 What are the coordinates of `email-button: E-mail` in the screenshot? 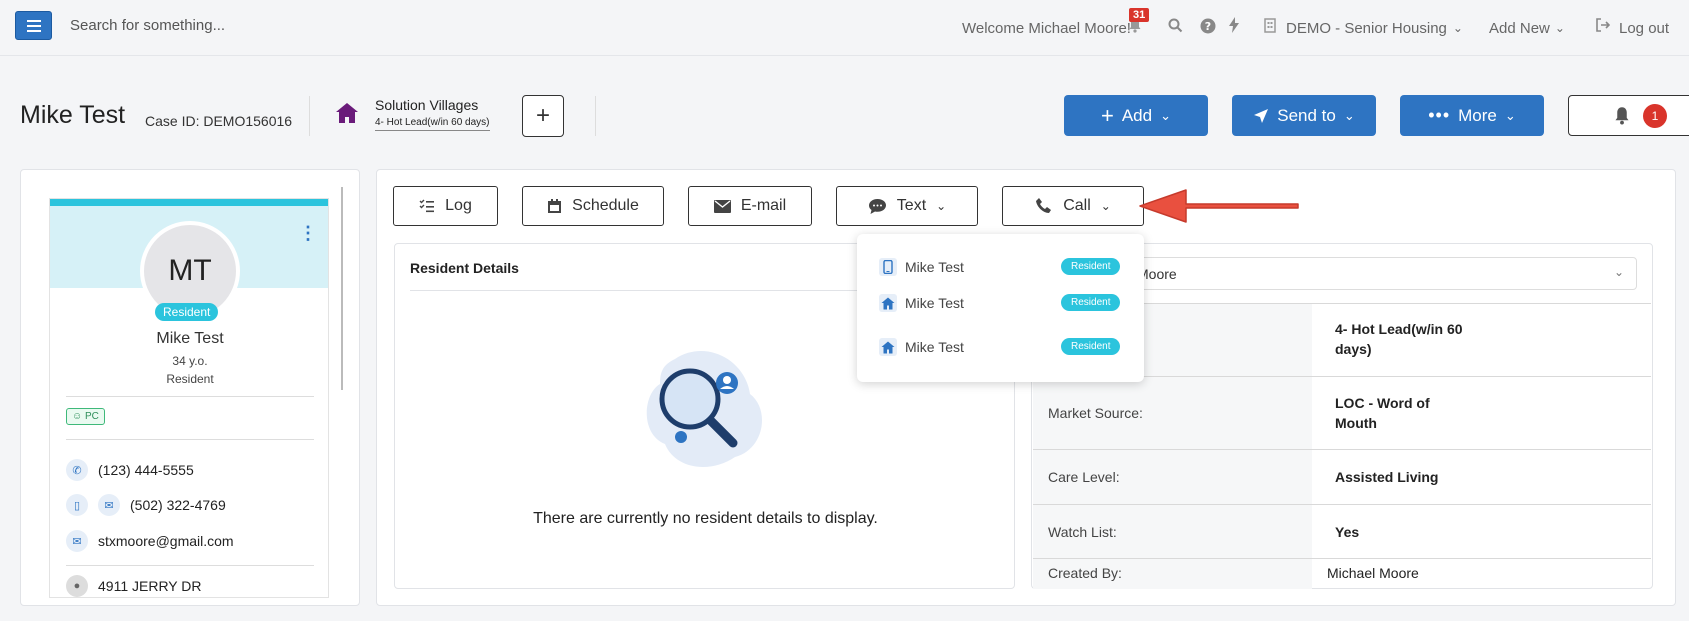 It's located at (750, 206).